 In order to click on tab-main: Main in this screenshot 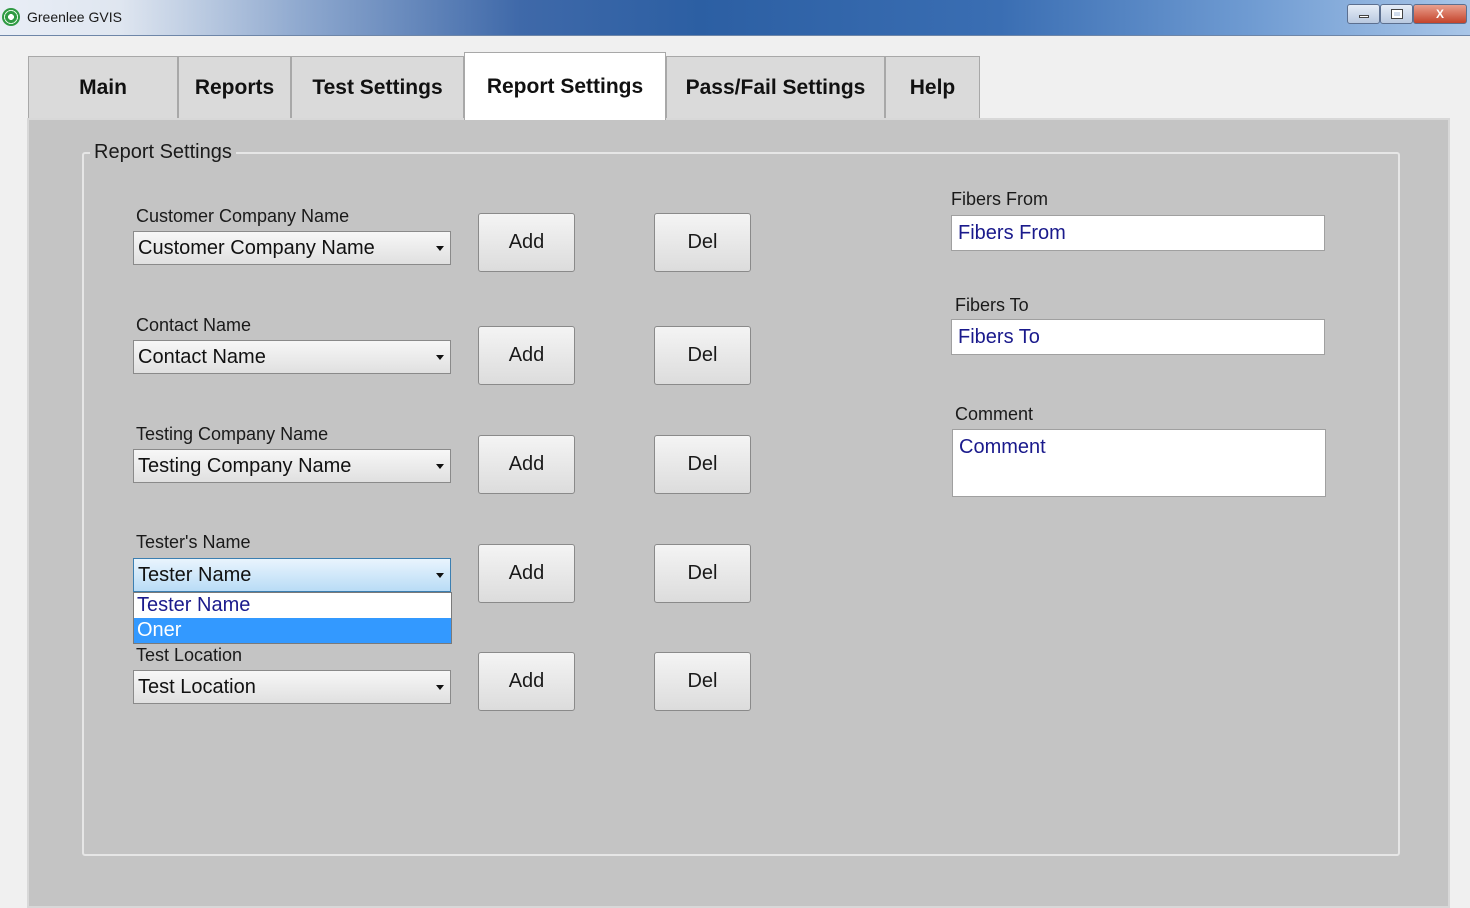, I will do `click(103, 87)`.